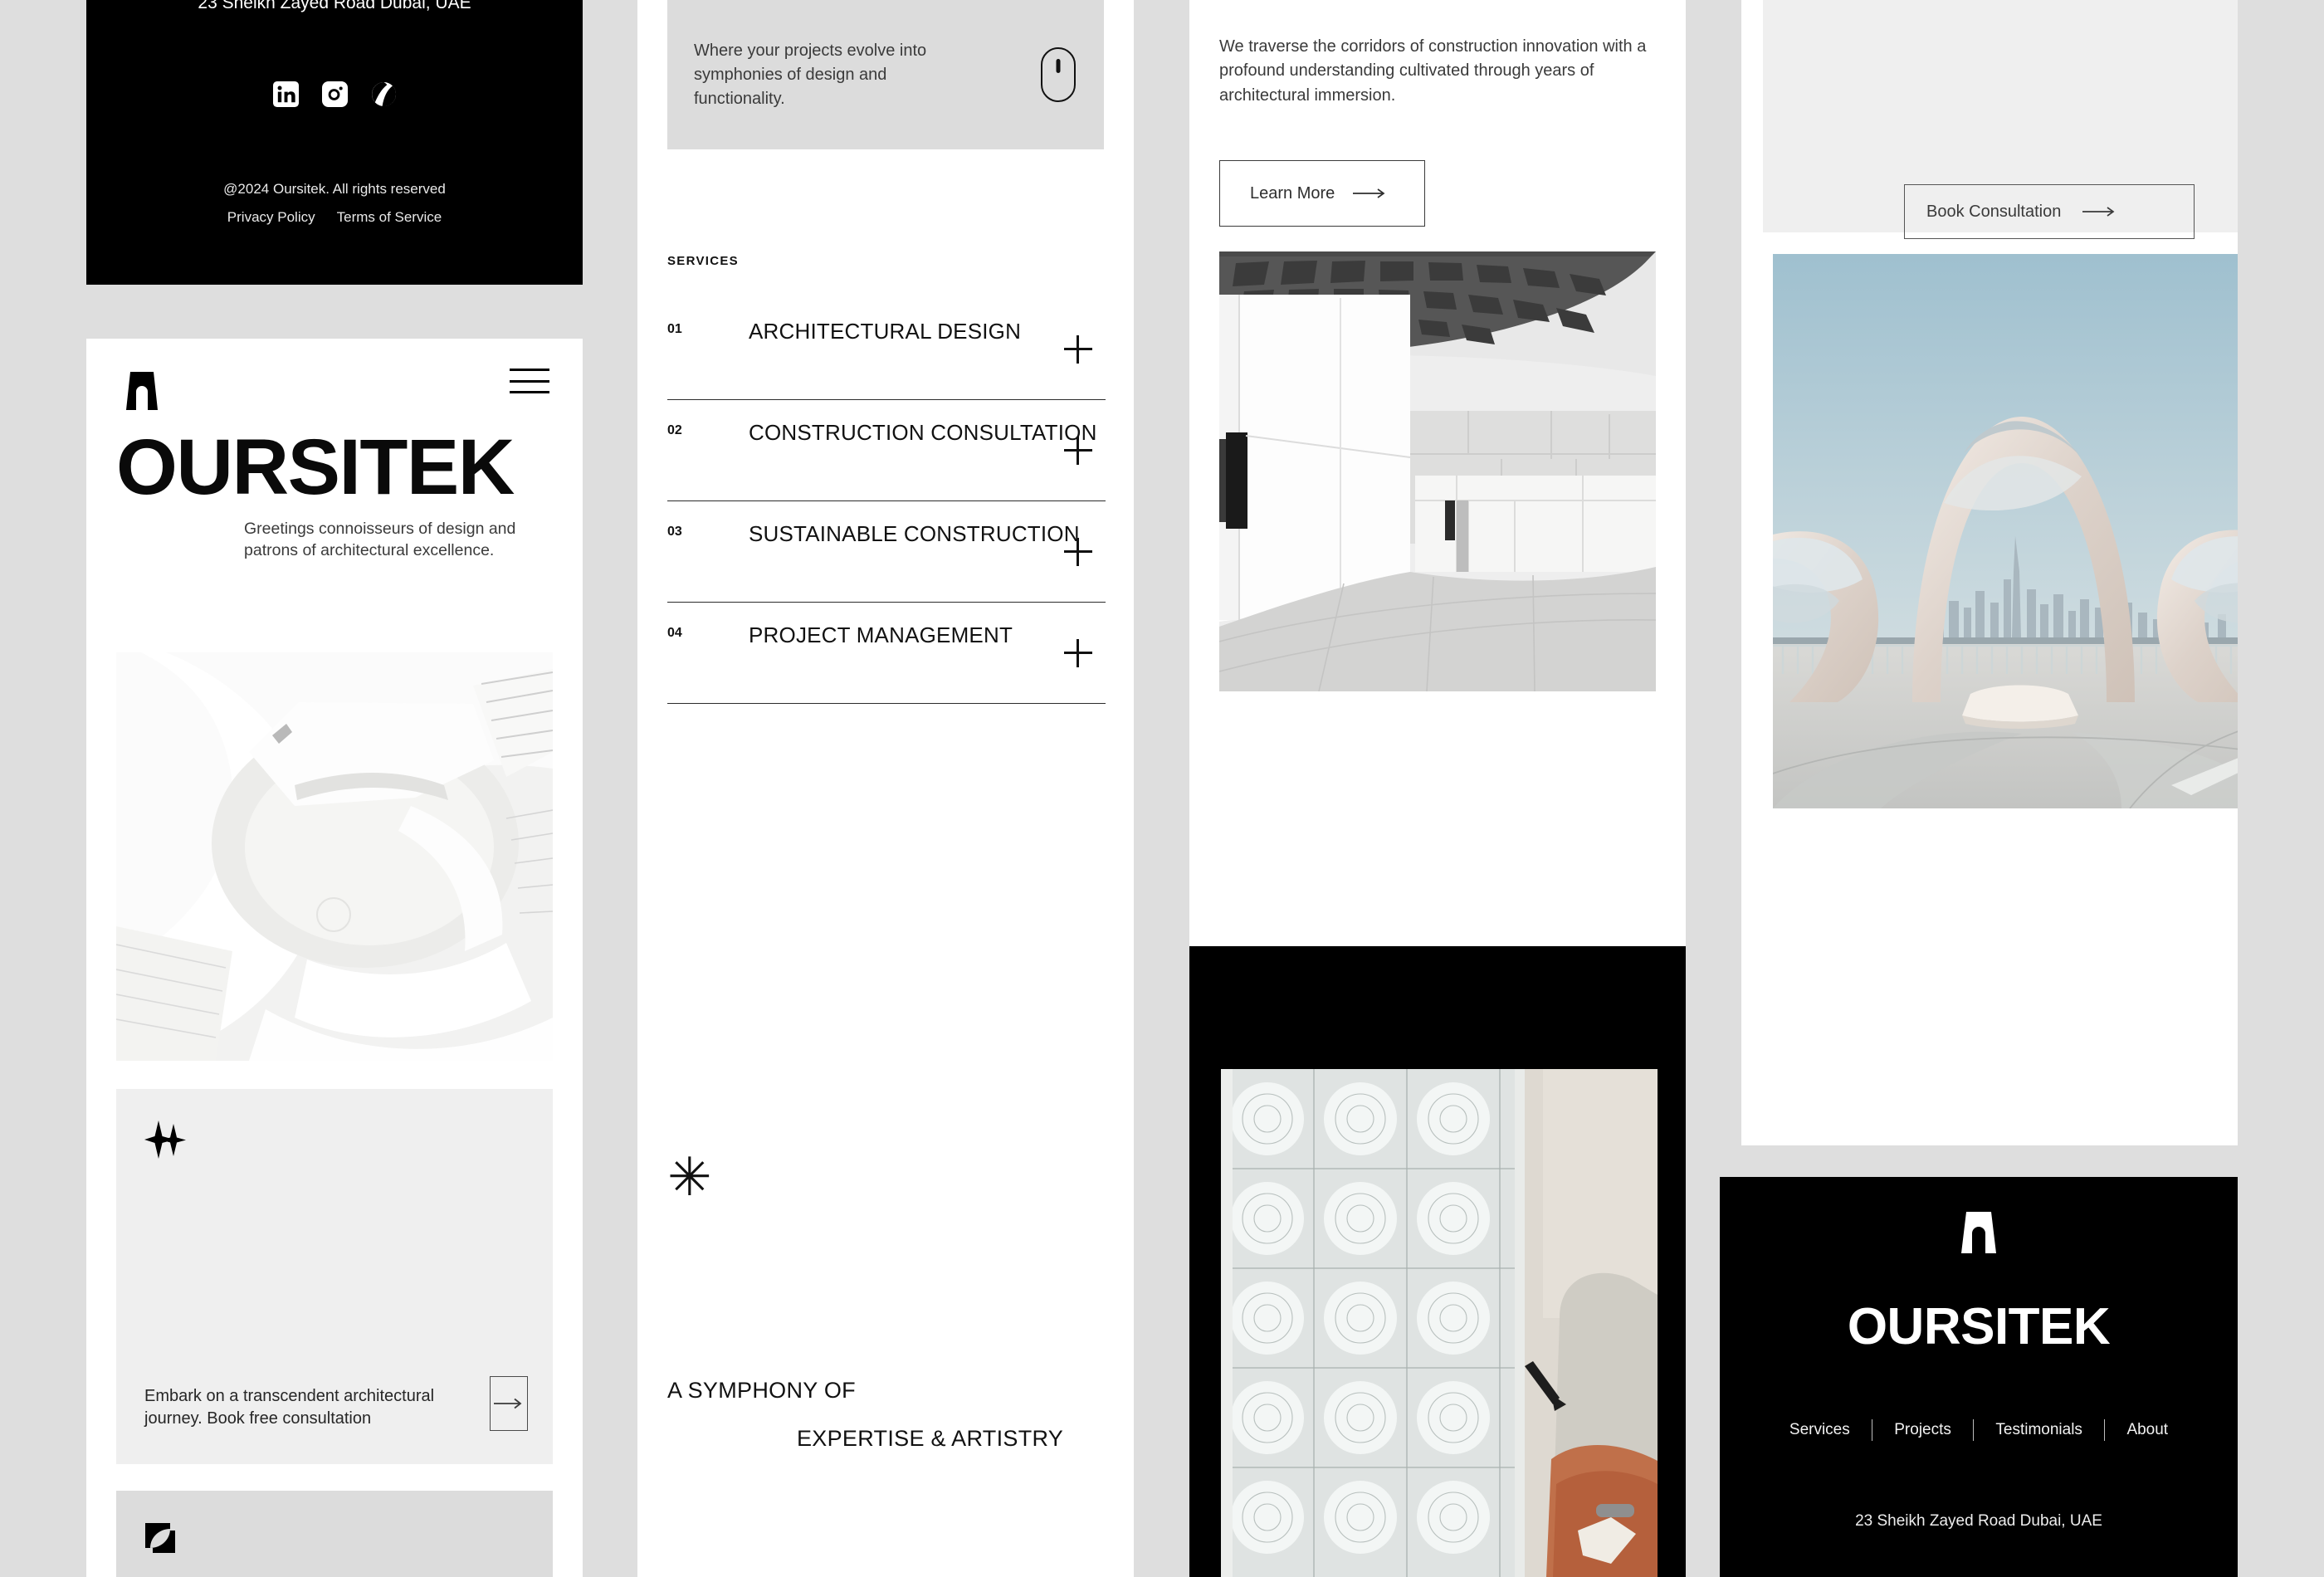 The image size is (2324, 1577). I want to click on service-item: 04 PROJECT MANAGEMENT, so click(886, 653).